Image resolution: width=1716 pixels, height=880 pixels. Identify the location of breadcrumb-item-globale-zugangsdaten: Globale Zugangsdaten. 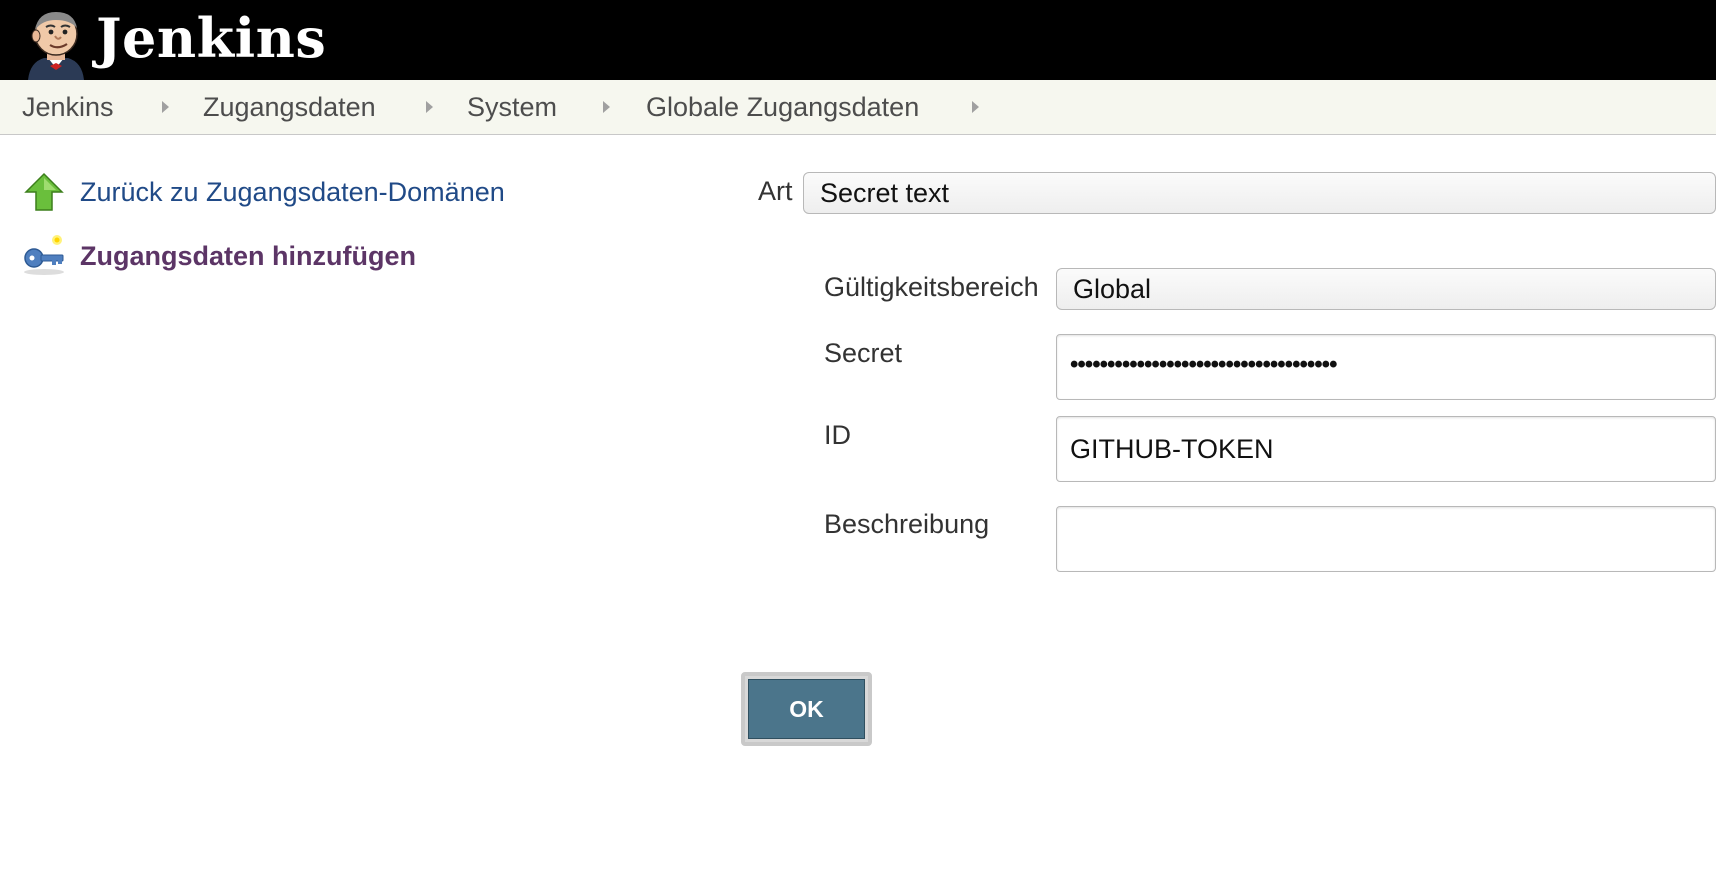
(782, 107).